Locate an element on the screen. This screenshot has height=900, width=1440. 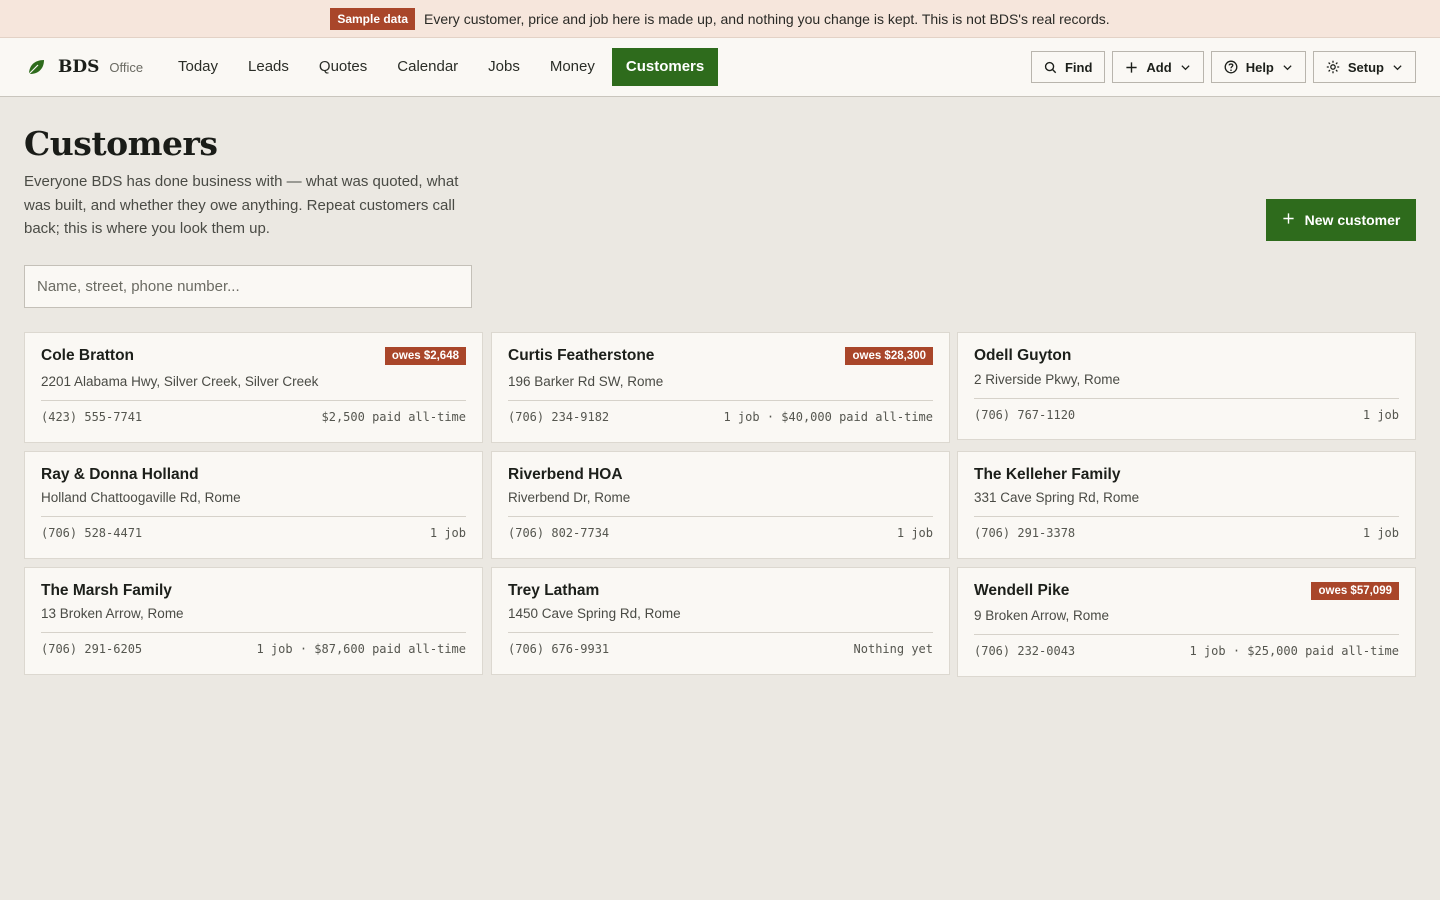
new-customer-button: New customer is located at coordinates (1341, 220).